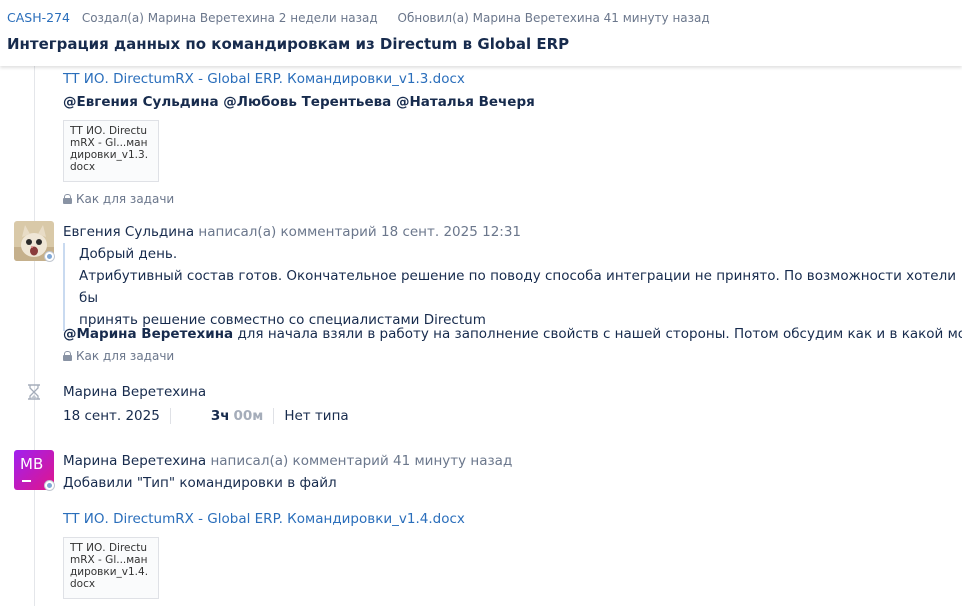 The height and width of the screenshot is (606, 962). What do you see at coordinates (316, 416) in the screenshot?
I see `worklog-type: Нет типа` at bounding box center [316, 416].